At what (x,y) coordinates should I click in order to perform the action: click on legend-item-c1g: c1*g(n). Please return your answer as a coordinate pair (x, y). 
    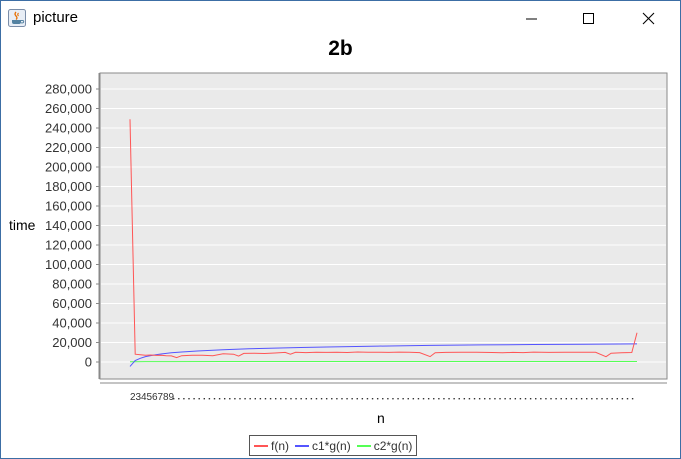
    Looking at the image, I should click on (323, 446).